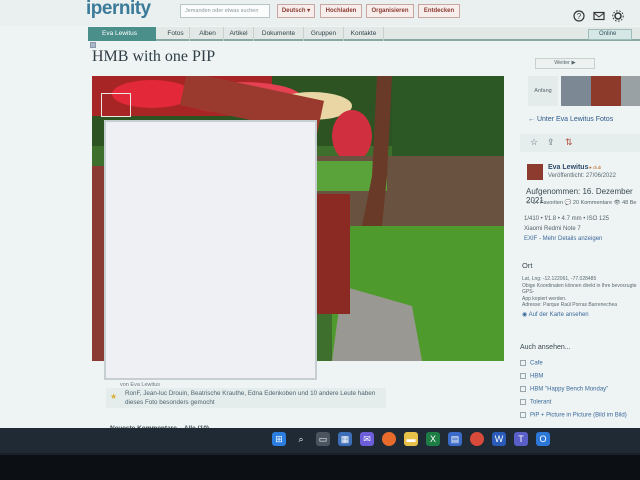 This screenshot has height=480, width=640. Describe the element at coordinates (341, 11) in the screenshot. I see `upload-button: Hochladen` at that location.